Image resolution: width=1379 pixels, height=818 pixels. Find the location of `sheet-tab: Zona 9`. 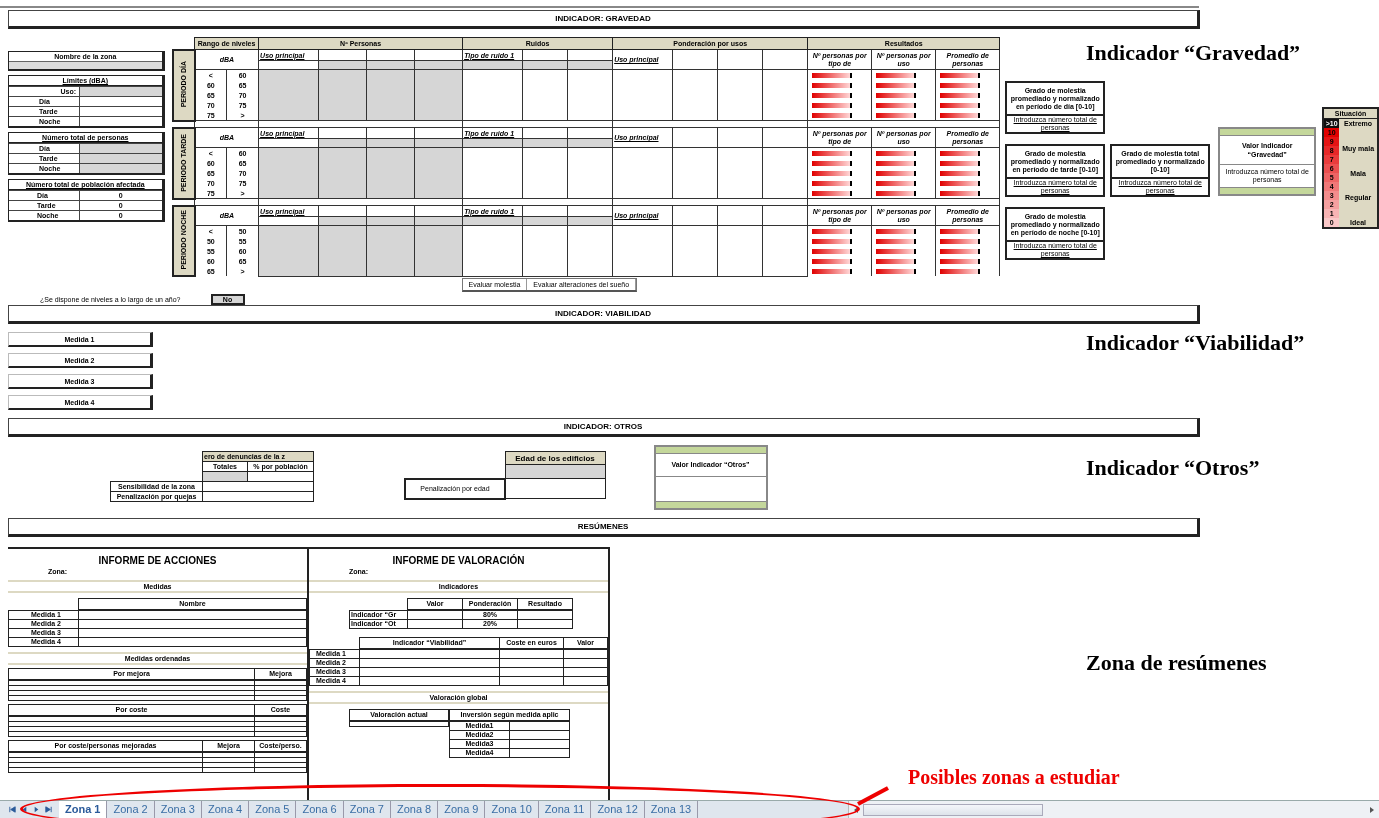

sheet-tab: Zona 9 is located at coordinates (462, 809).